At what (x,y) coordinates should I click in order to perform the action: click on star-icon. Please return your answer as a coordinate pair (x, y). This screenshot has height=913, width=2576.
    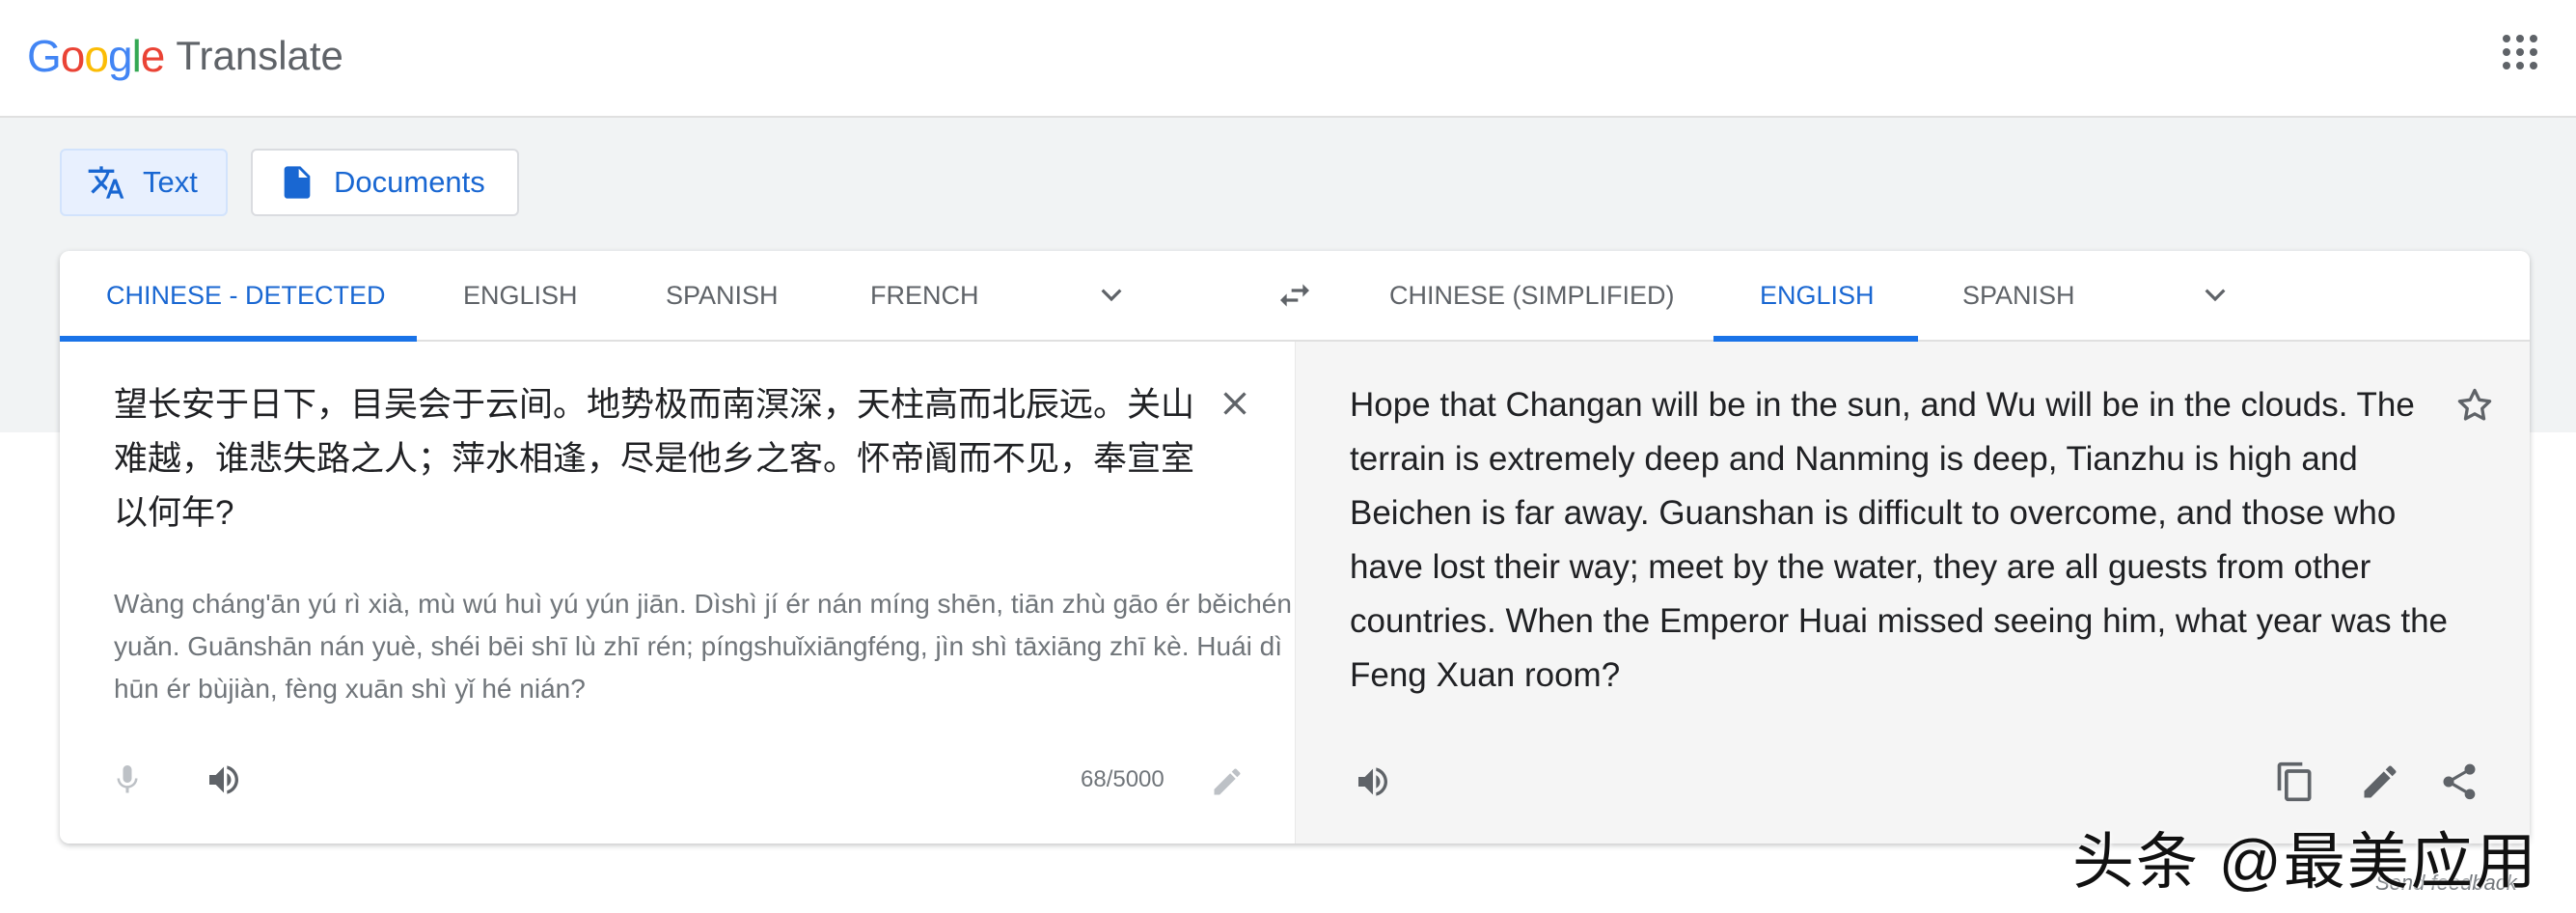
    Looking at the image, I should click on (2474, 406).